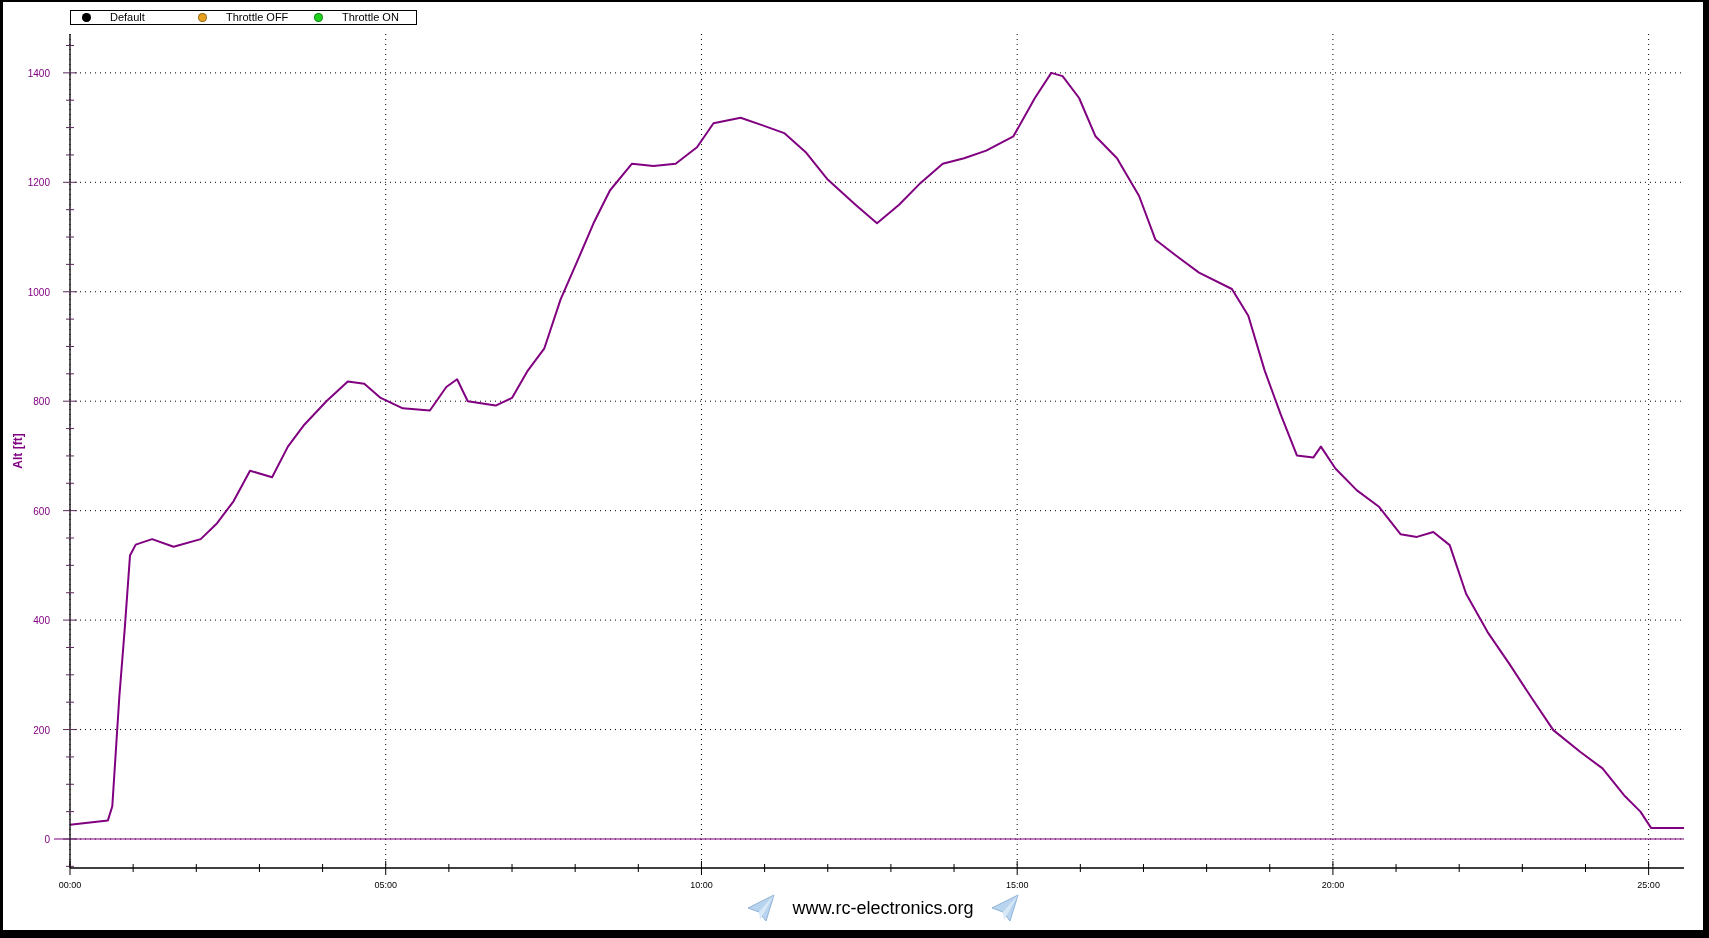 This screenshot has height=938, width=1709. I want to click on axis-label: 800, so click(41, 402).